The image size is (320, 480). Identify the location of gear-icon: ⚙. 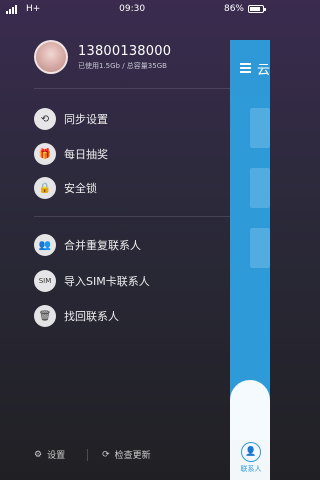
(38, 454).